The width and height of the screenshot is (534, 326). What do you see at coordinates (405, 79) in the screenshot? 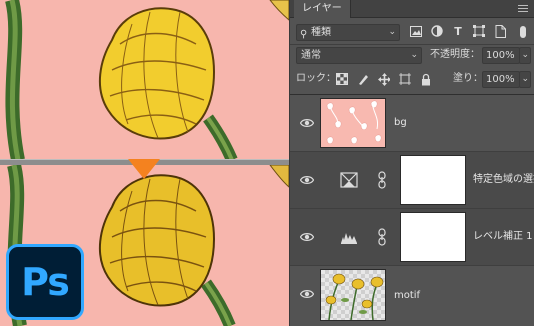
I see `lock-artboard-icon` at bounding box center [405, 79].